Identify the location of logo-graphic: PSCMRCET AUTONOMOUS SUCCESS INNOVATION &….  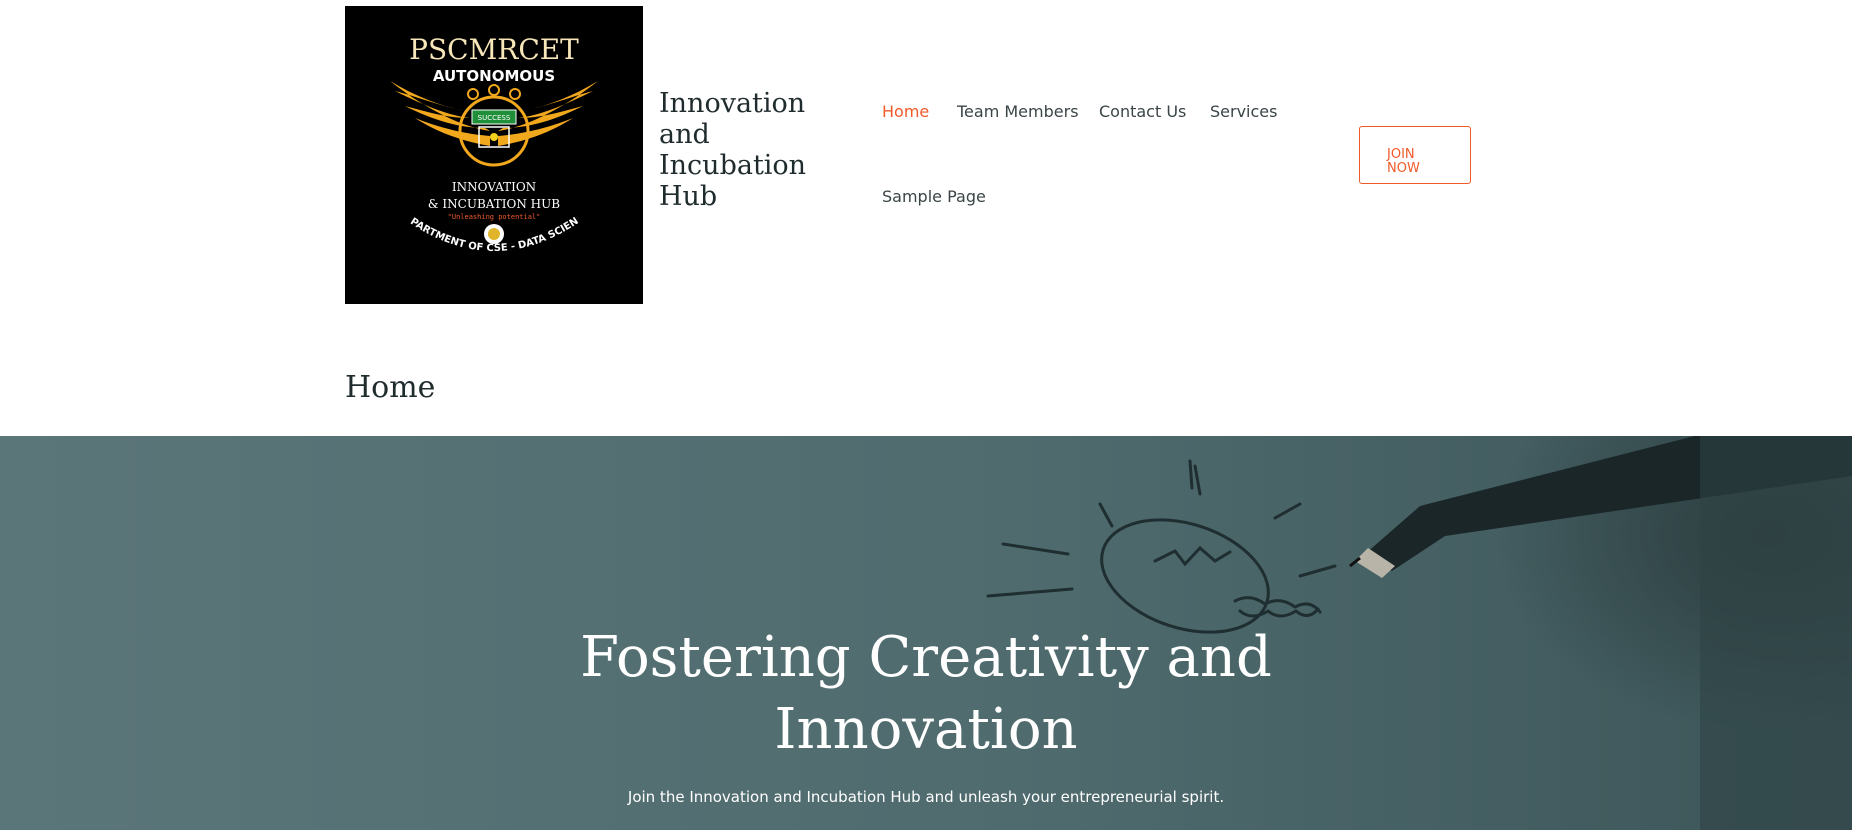
(494, 155).